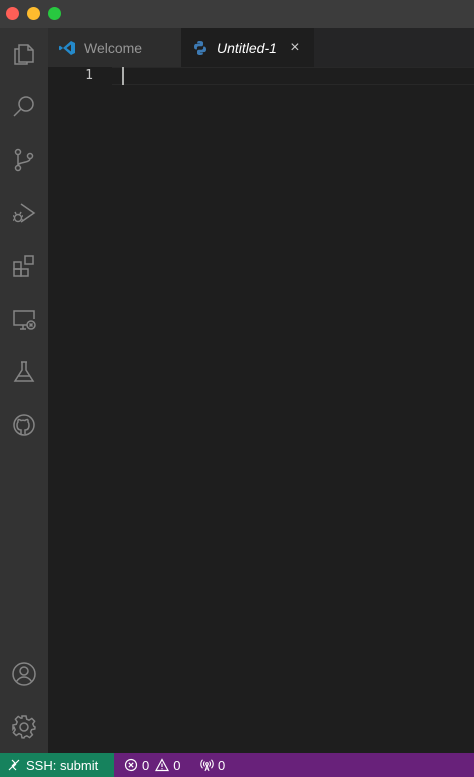  I want to click on search-icon, so click(23, 106).